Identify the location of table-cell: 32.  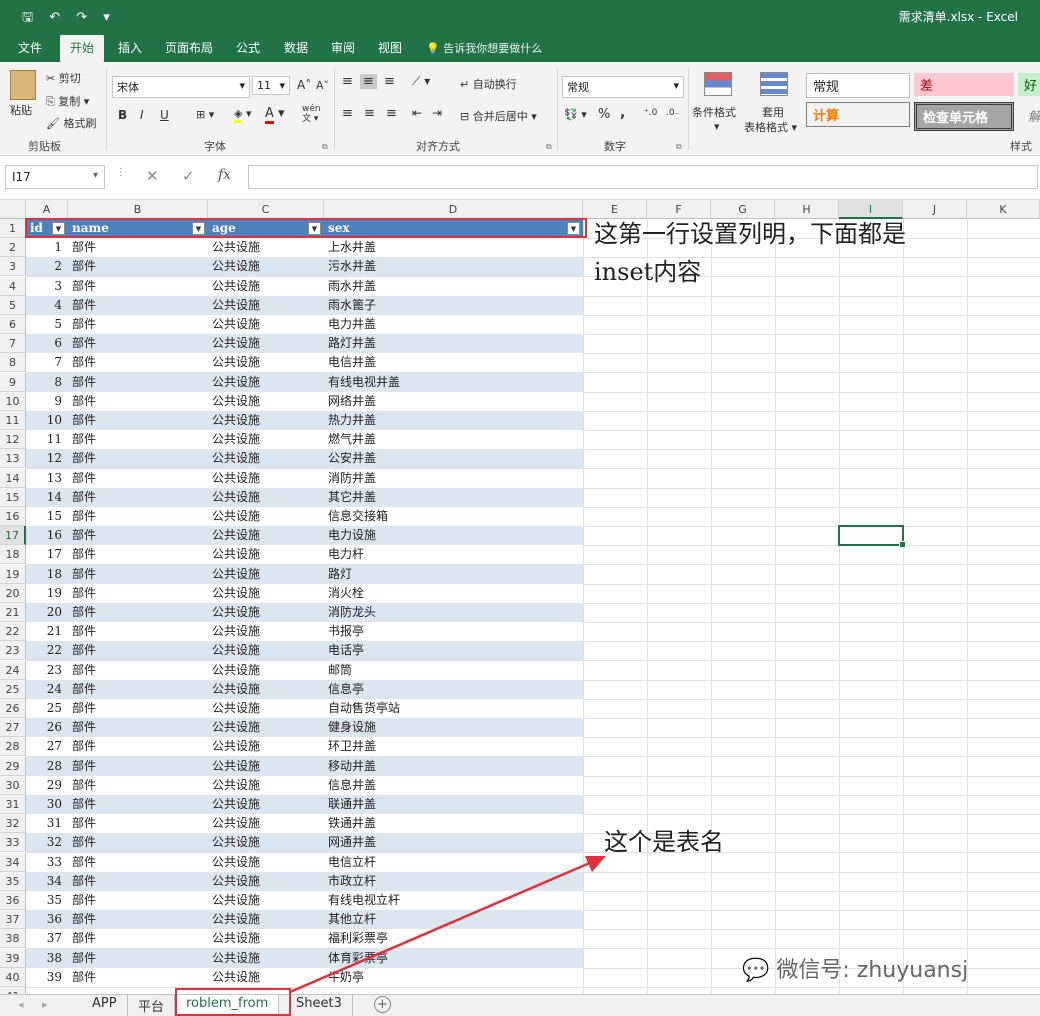
(44, 842).